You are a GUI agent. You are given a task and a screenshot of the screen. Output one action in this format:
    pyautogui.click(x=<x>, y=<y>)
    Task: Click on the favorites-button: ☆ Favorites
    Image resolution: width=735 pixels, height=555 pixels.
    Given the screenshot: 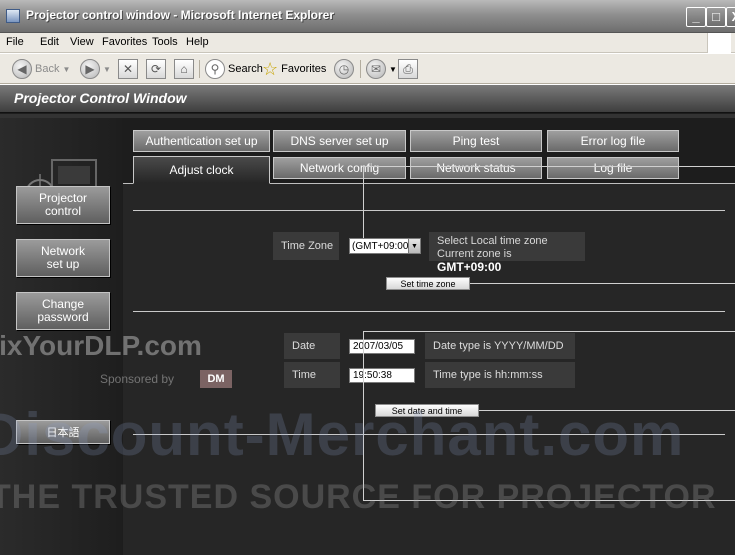 What is the action you would take?
    pyautogui.click(x=294, y=69)
    